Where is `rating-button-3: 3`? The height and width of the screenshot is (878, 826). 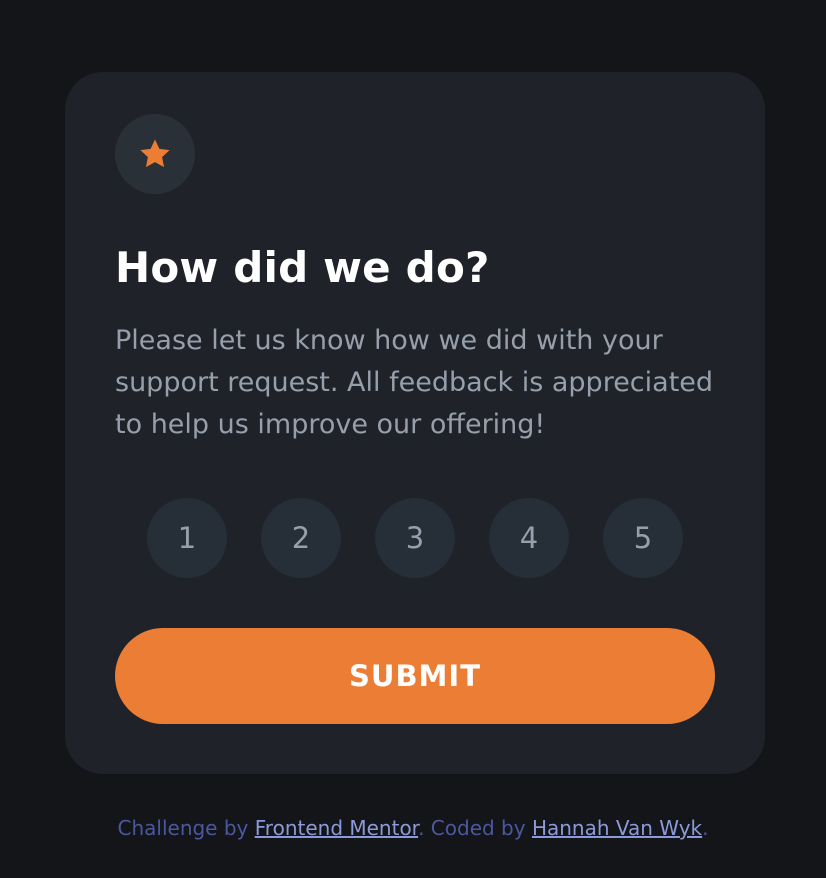
rating-button-3: 3 is located at coordinates (415, 538).